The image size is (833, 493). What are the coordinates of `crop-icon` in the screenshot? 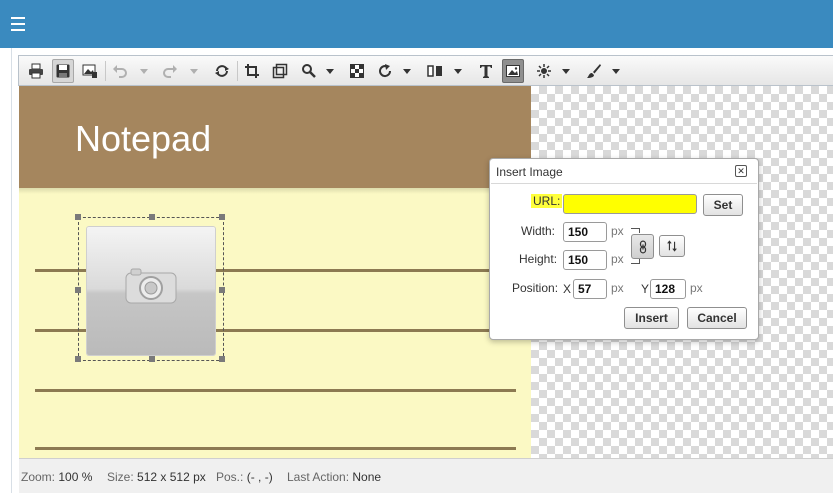 It's located at (252, 71).